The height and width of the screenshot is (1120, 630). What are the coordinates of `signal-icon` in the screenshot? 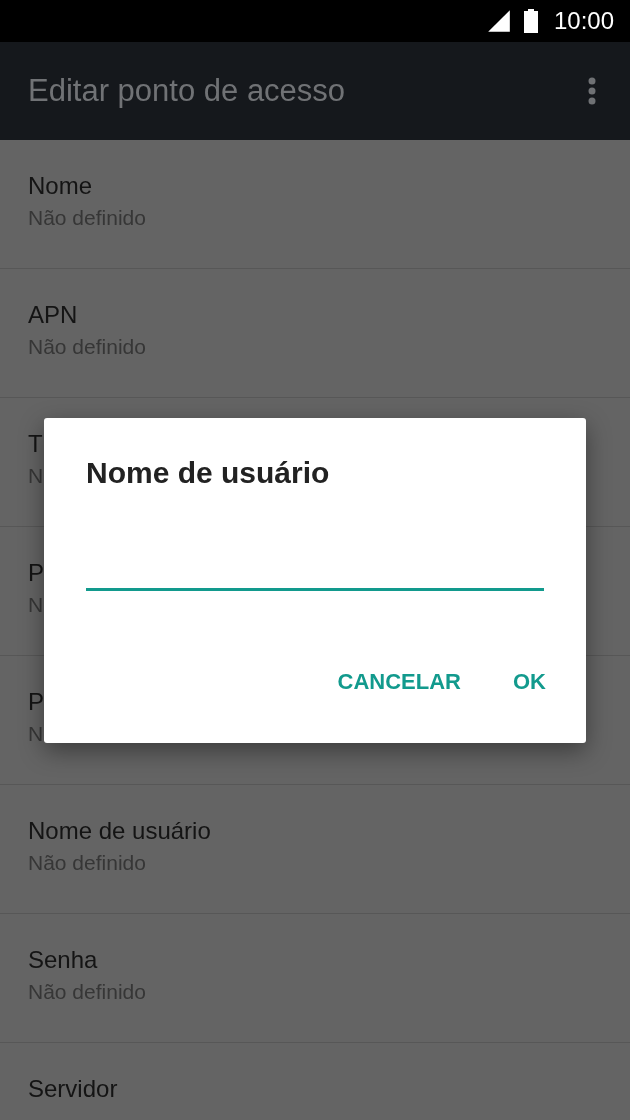 It's located at (498, 21).